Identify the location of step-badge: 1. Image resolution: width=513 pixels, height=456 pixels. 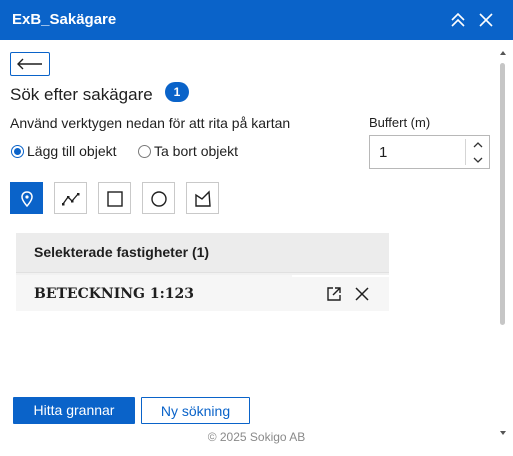
(177, 92).